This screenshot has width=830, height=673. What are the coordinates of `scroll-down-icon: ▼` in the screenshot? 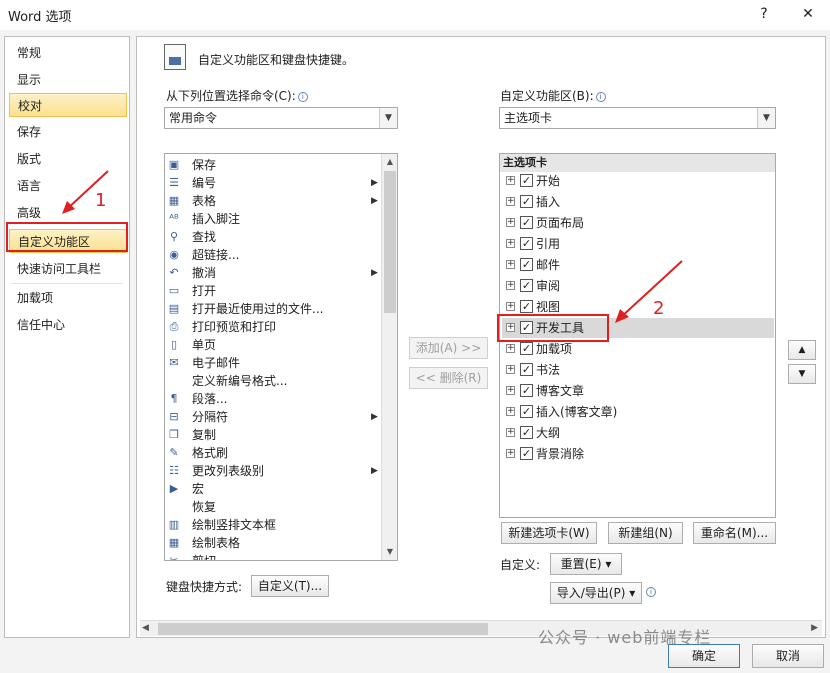 It's located at (389, 552).